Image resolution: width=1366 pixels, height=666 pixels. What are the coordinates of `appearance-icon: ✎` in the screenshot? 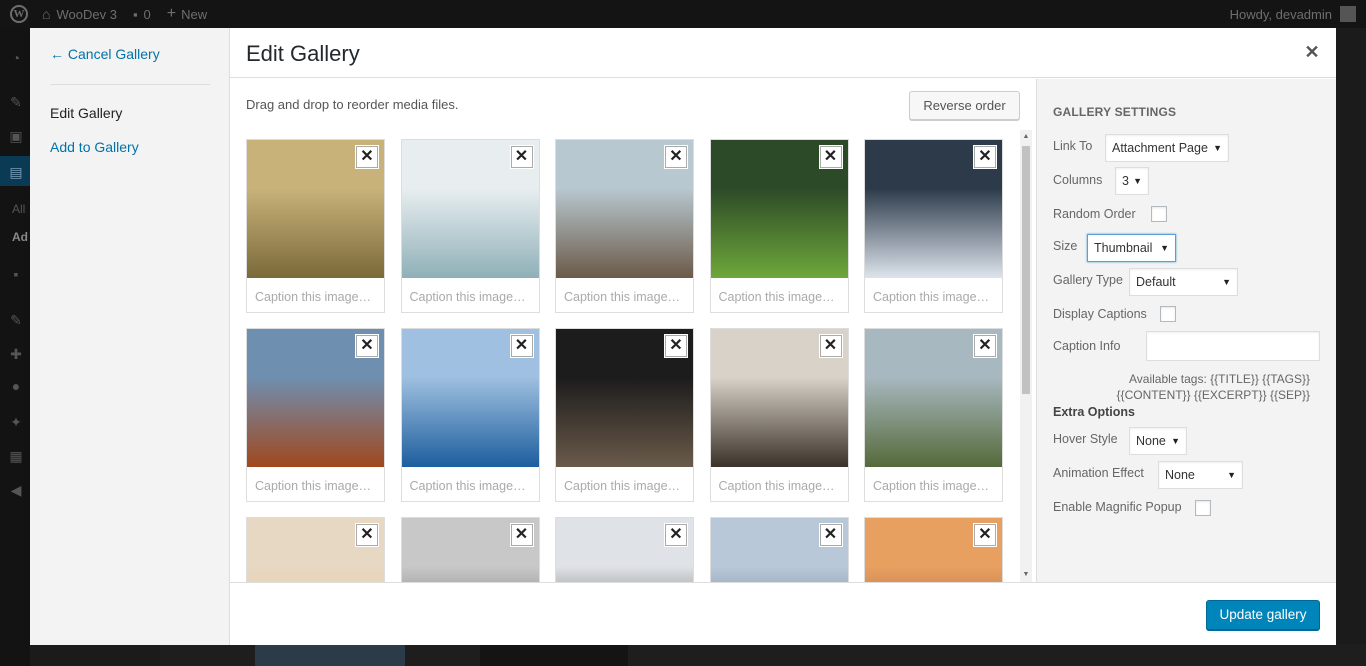 It's located at (16, 320).